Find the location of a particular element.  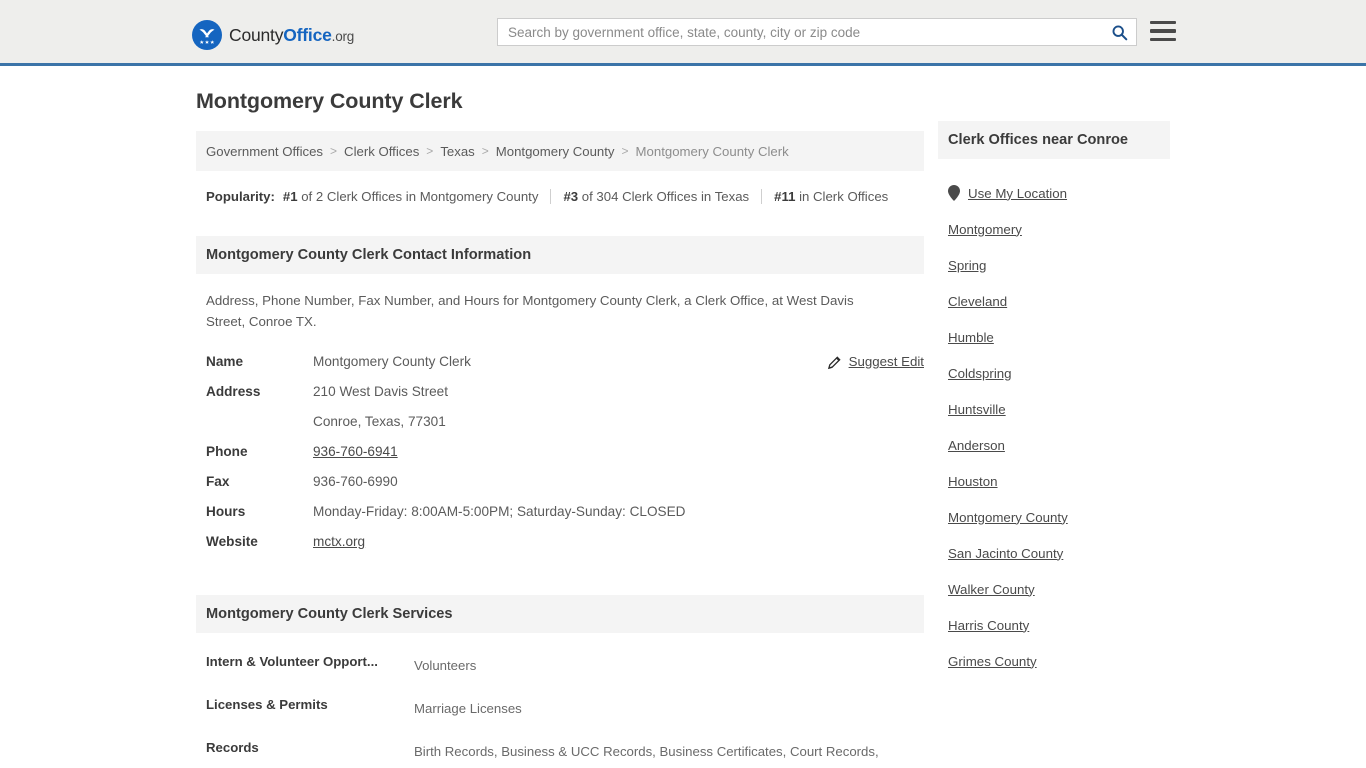

services-row-value: Volunteers is located at coordinates (445, 665).